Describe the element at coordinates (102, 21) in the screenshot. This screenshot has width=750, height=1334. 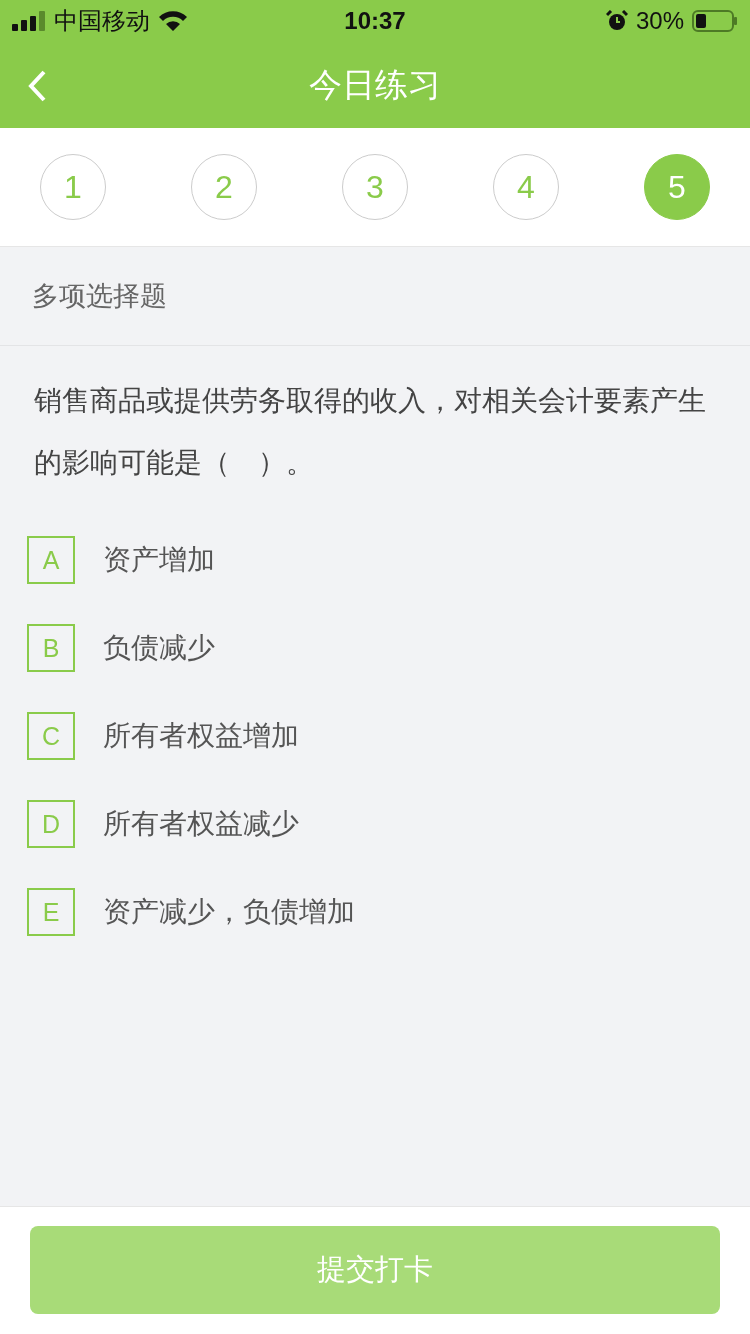
I see `carrier-name: 中国移动` at that location.